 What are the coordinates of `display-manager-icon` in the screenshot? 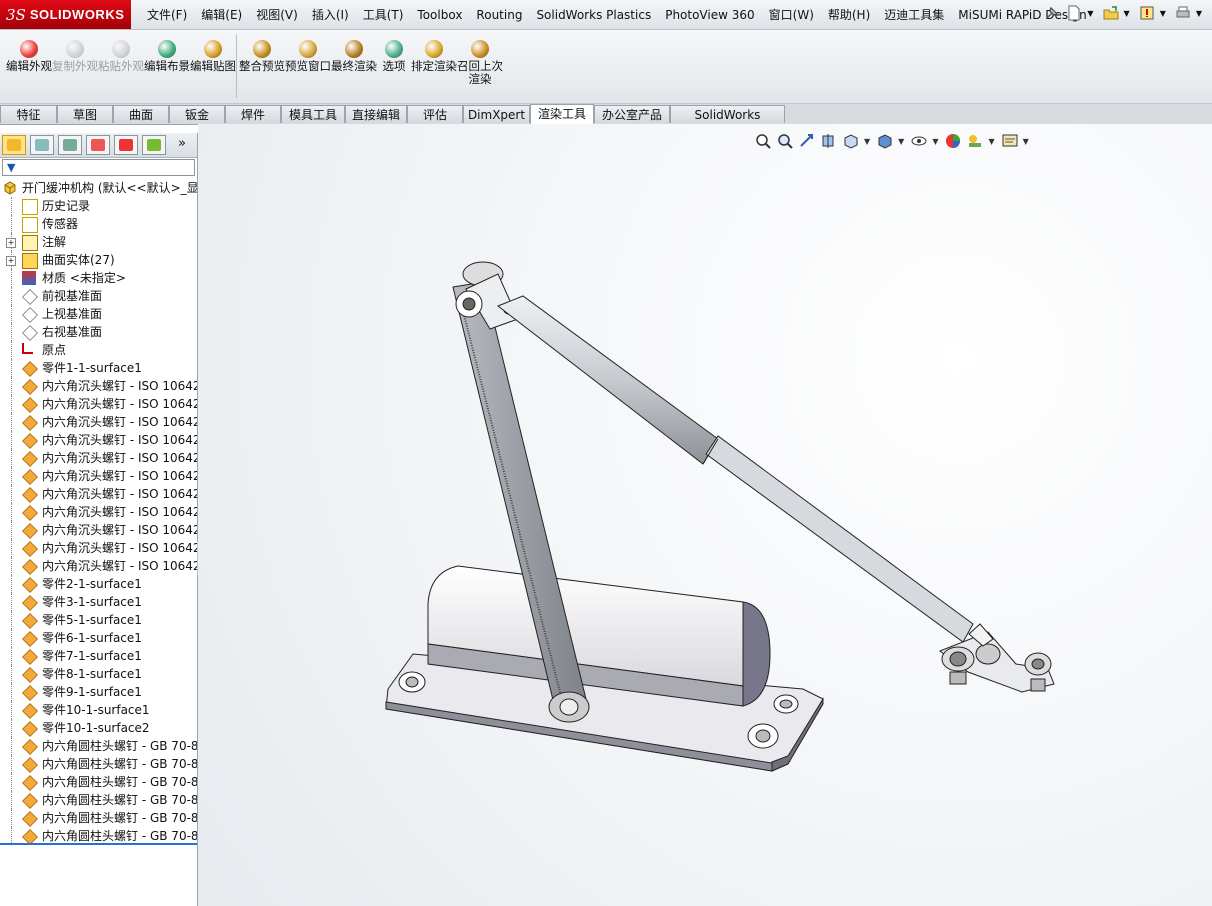 It's located at (126, 145).